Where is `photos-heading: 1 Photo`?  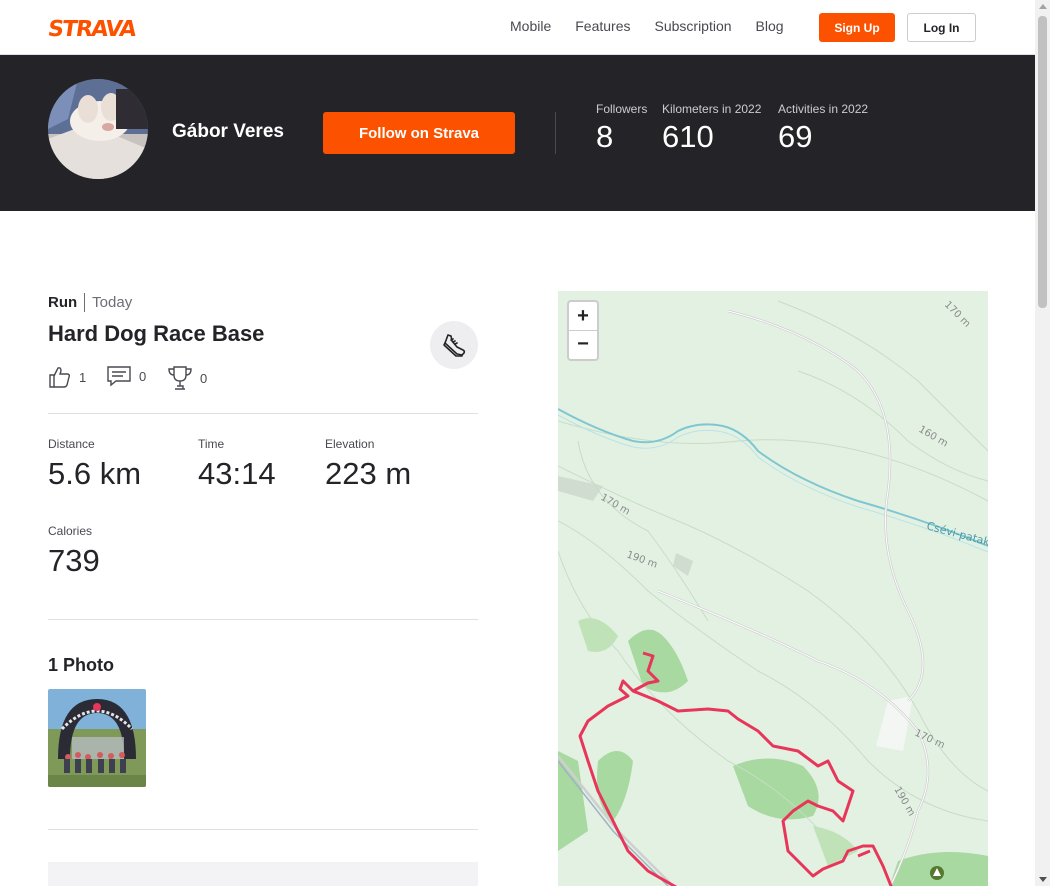
photos-heading: 1 Photo is located at coordinates (81, 665).